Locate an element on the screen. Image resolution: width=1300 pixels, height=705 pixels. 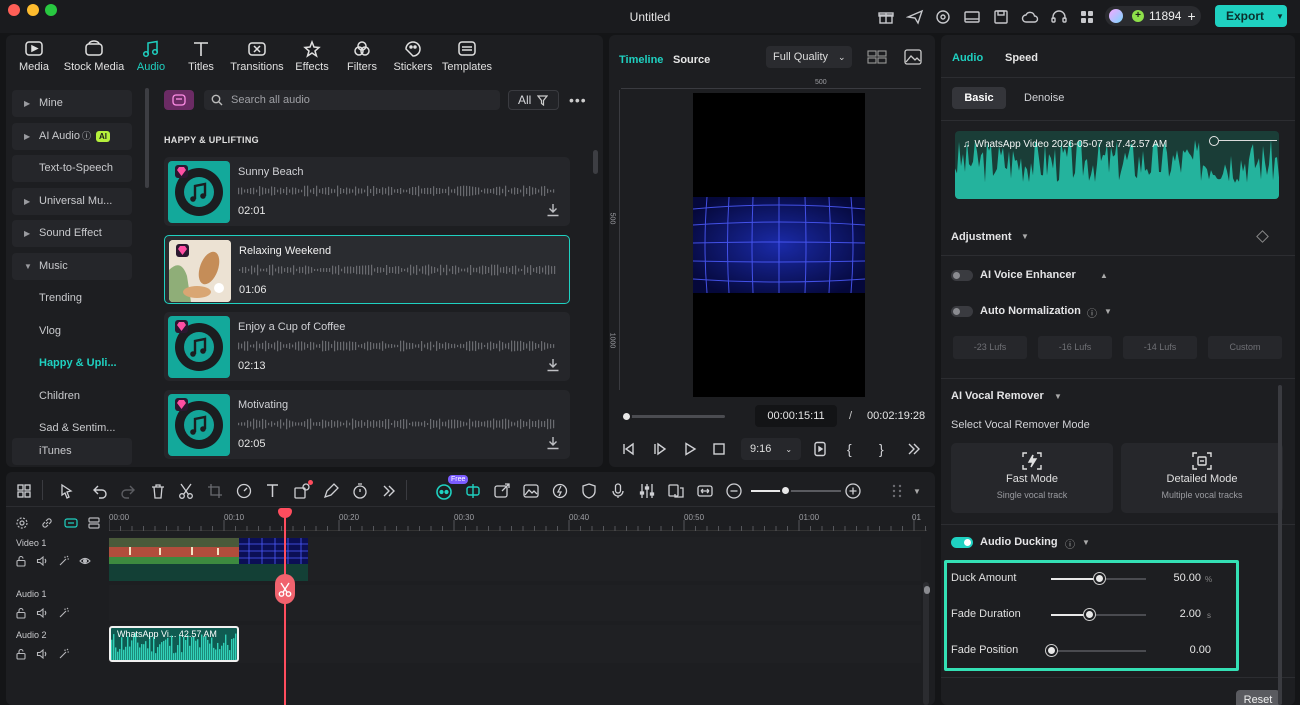
export-clip-icon is located at coordinates (502, 491).